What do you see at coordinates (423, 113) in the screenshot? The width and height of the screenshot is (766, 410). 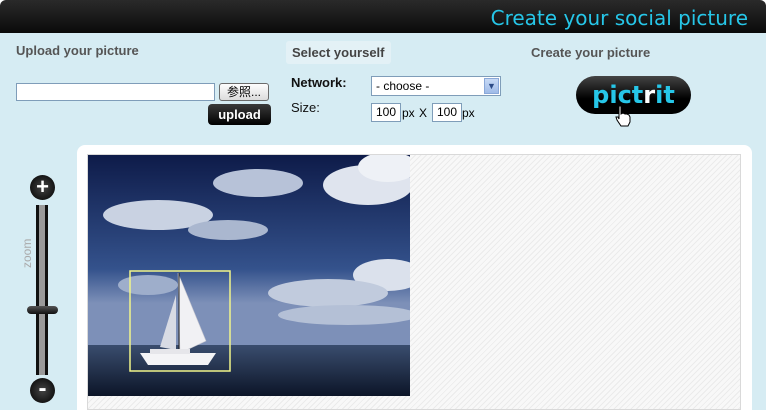 I see `times-sign: X` at bounding box center [423, 113].